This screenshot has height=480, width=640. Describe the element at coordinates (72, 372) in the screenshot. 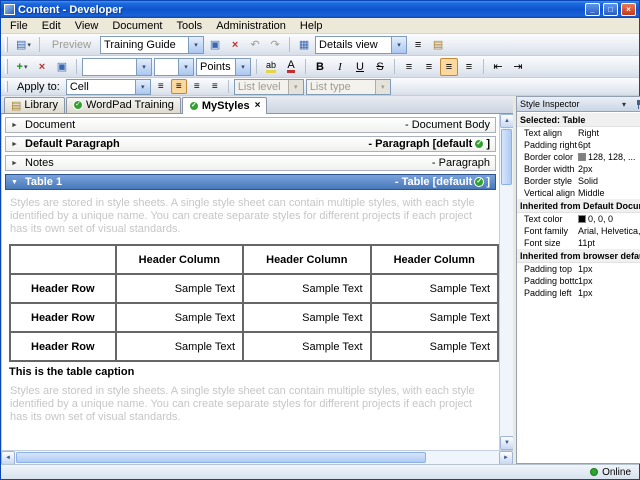

I see `table-caption: This is the table caption` at that location.